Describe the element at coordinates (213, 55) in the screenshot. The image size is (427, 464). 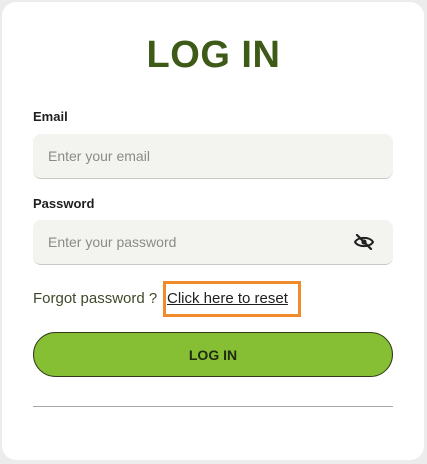
I see `page-title: LOG IN` at that location.